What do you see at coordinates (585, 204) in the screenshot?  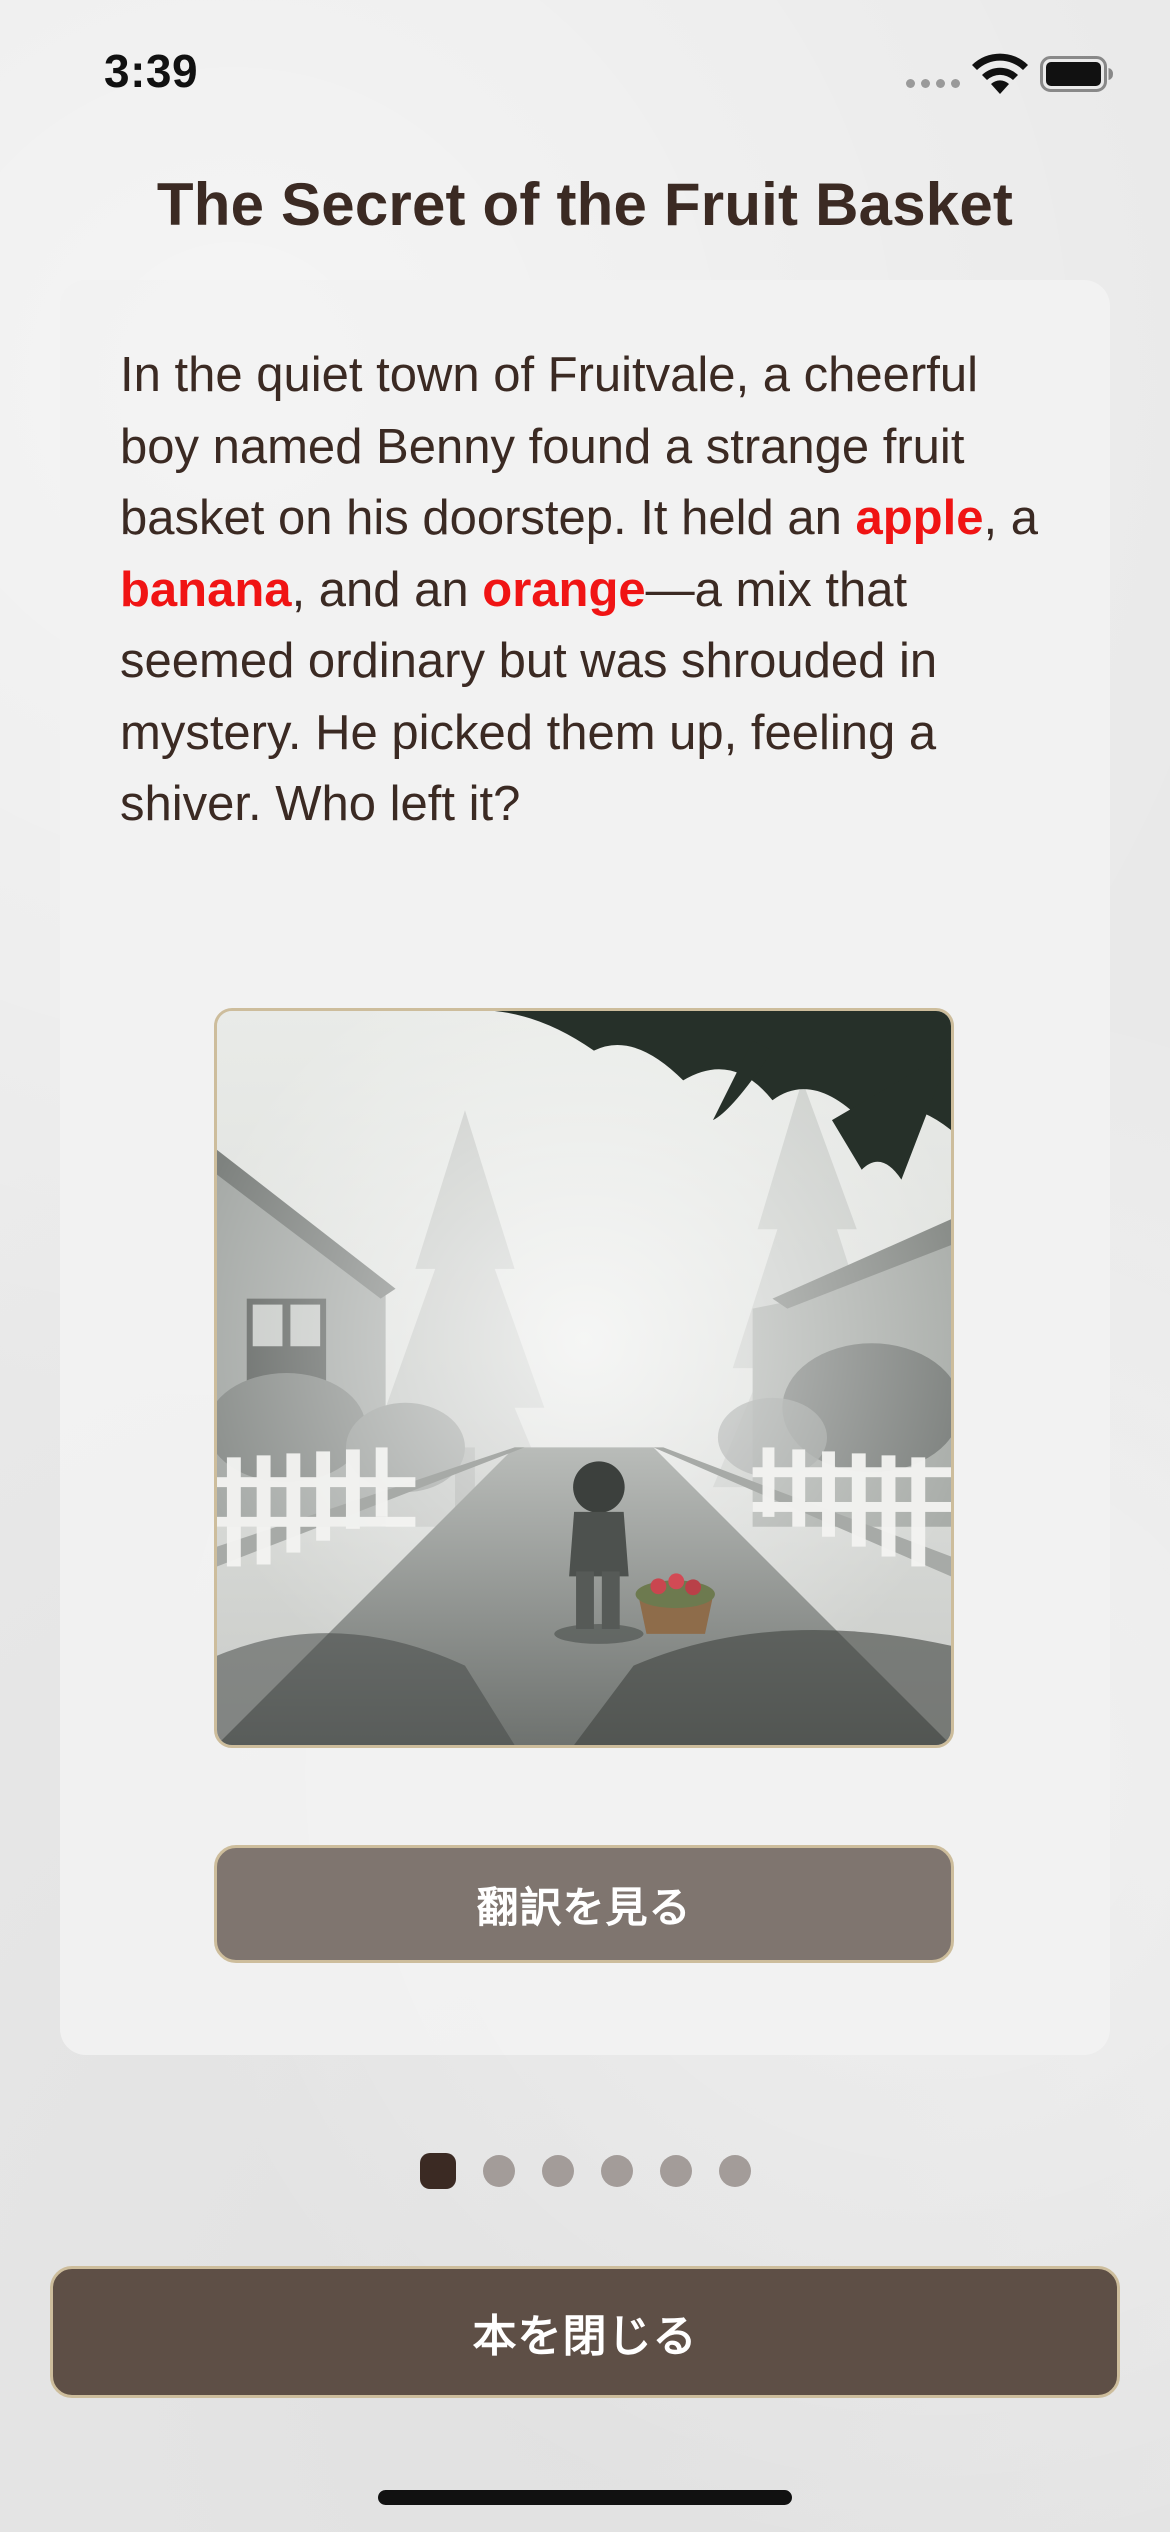 I see `story-title: The Secret of the Fruit Basket` at bounding box center [585, 204].